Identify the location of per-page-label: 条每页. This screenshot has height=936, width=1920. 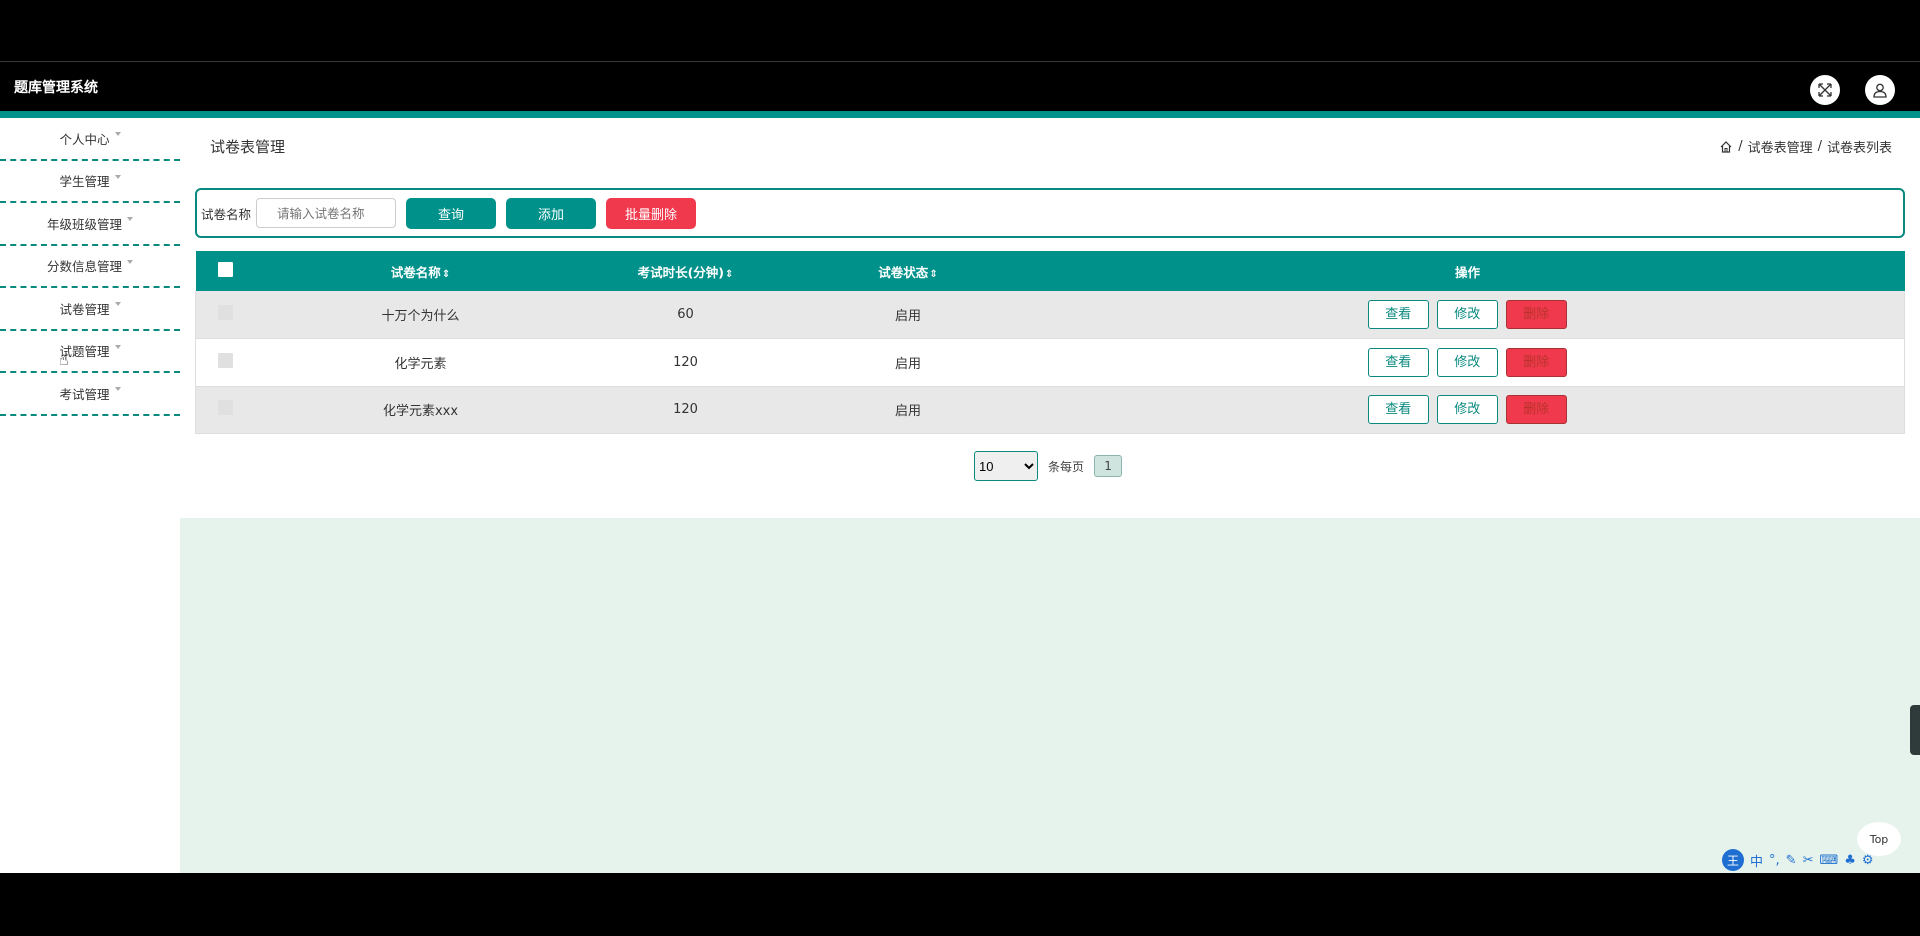
(1066, 466).